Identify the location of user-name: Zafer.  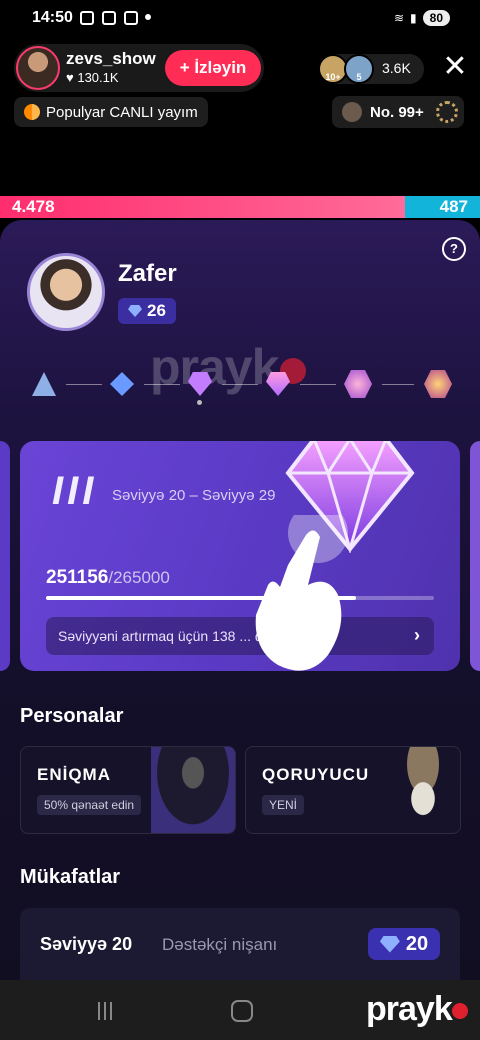
(147, 273).